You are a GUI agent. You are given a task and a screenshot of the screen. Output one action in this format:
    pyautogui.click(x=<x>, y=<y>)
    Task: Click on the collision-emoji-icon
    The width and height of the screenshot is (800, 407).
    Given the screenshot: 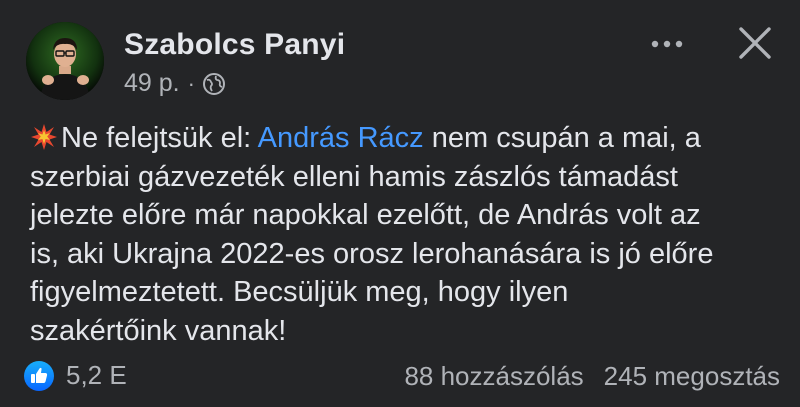 What is the action you would take?
    pyautogui.click(x=44, y=137)
    